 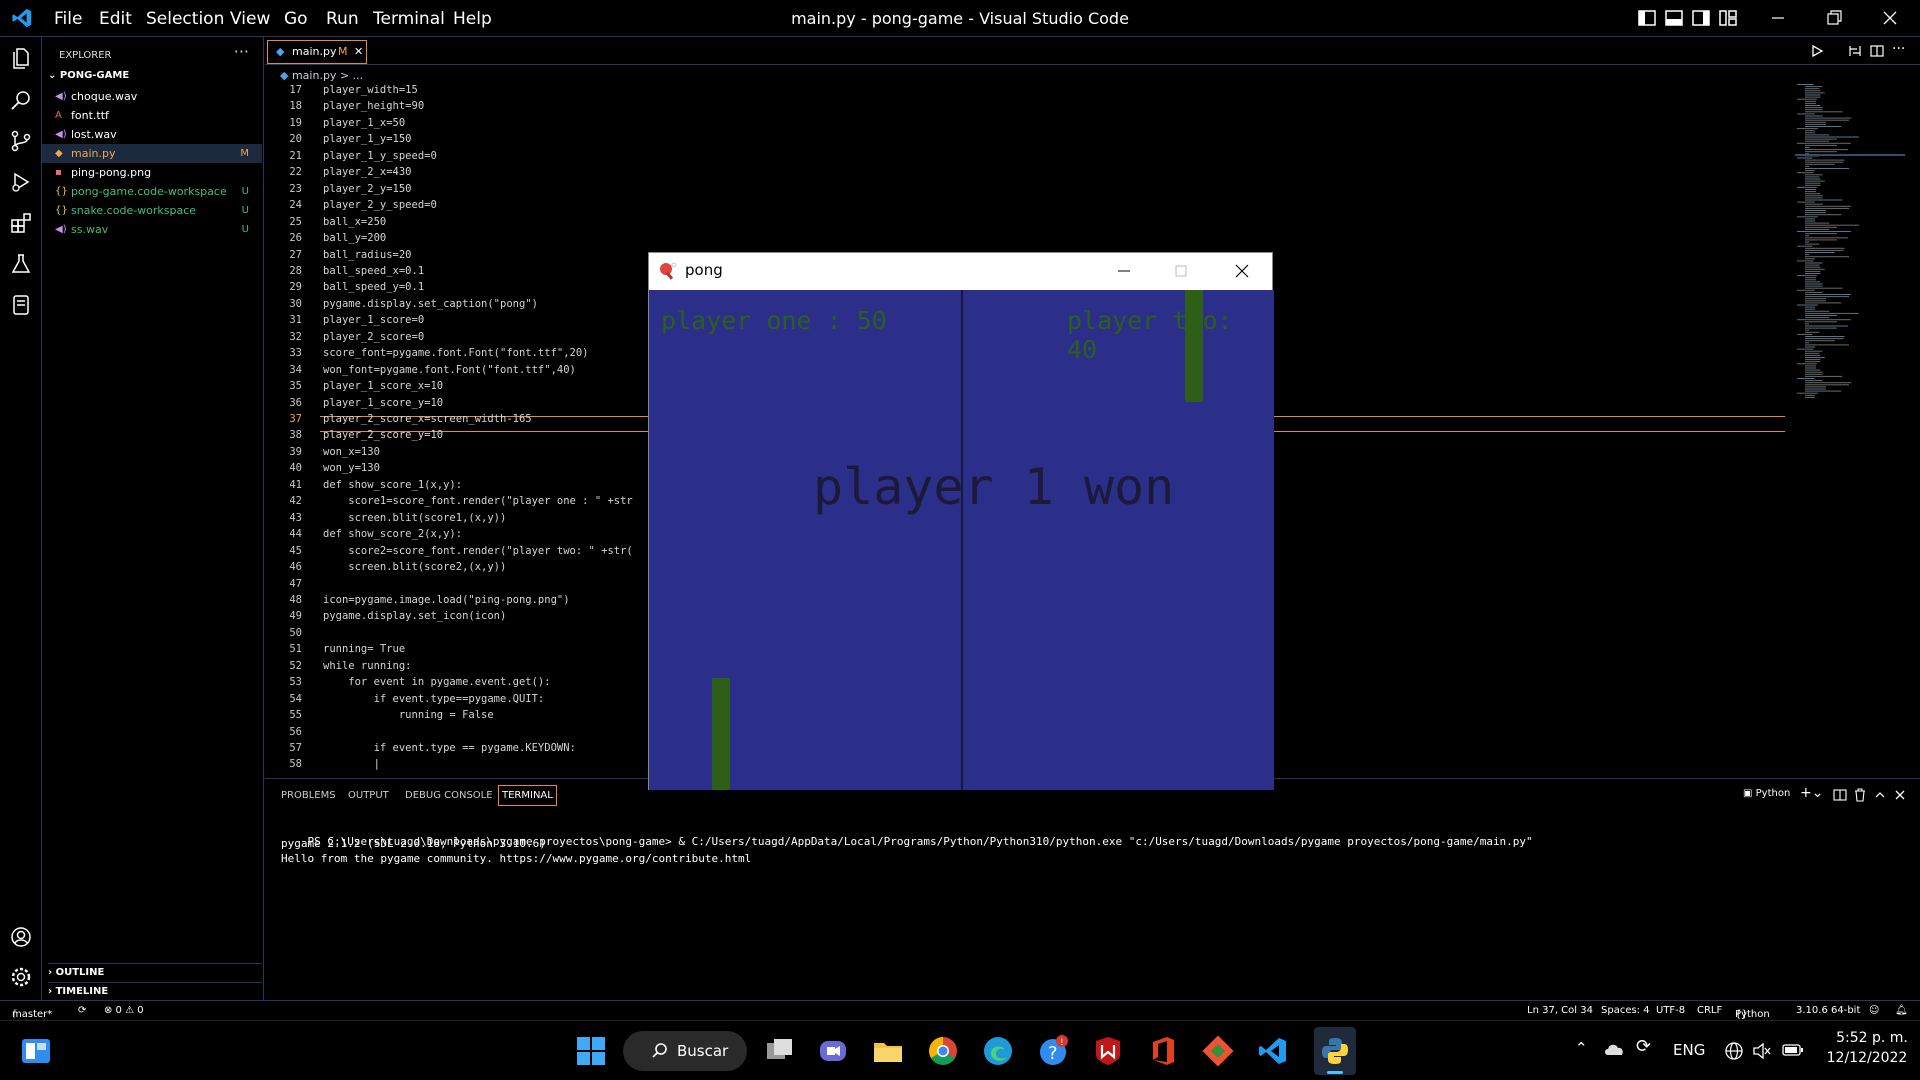 What do you see at coordinates (780, 1051) in the screenshot?
I see `task-view-icon` at bounding box center [780, 1051].